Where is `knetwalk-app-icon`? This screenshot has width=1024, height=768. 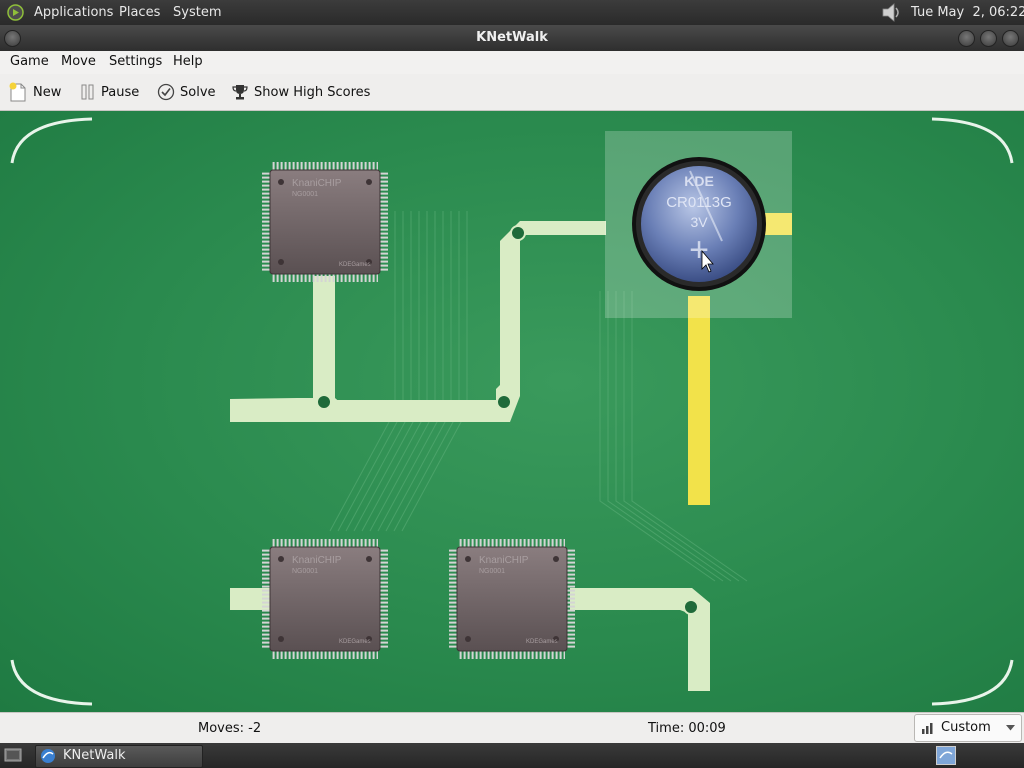 knetwalk-app-icon is located at coordinates (48, 756).